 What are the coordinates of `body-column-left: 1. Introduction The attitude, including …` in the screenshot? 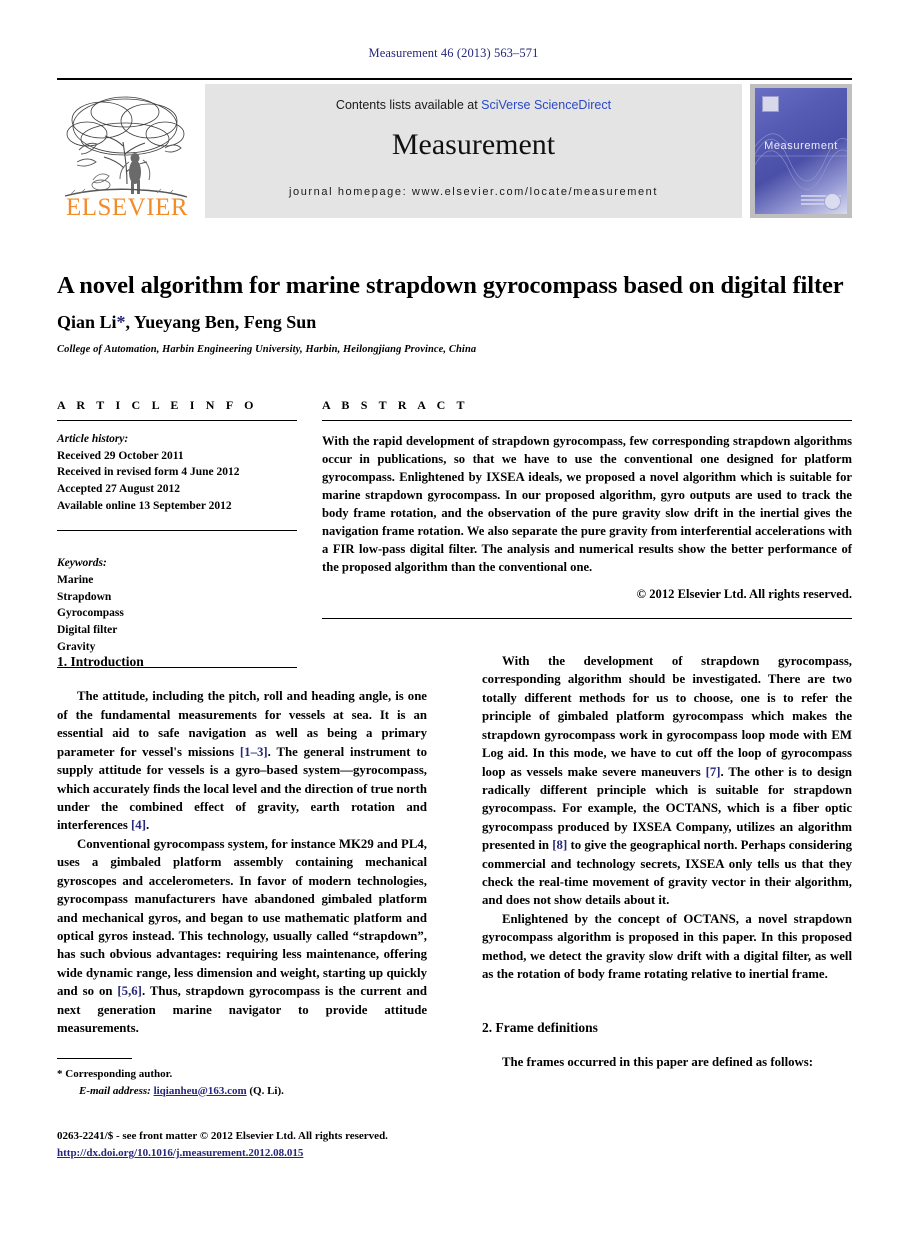 It's located at (242, 844).